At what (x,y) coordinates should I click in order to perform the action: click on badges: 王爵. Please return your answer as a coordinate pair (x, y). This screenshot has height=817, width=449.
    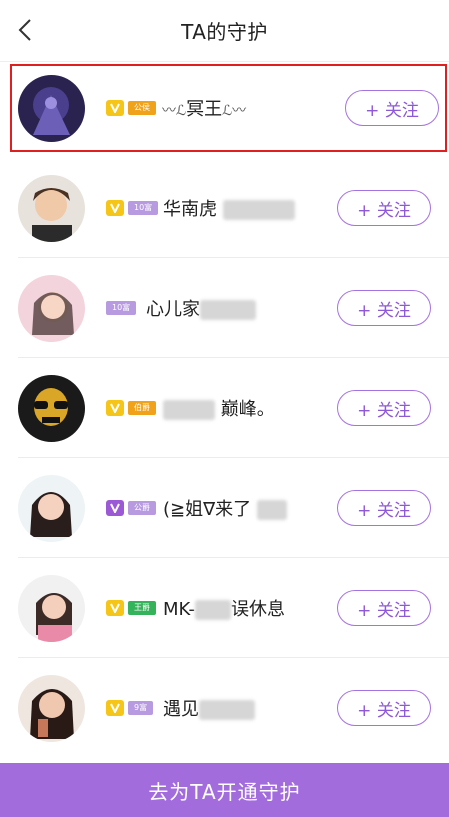
    Looking at the image, I should click on (131, 608).